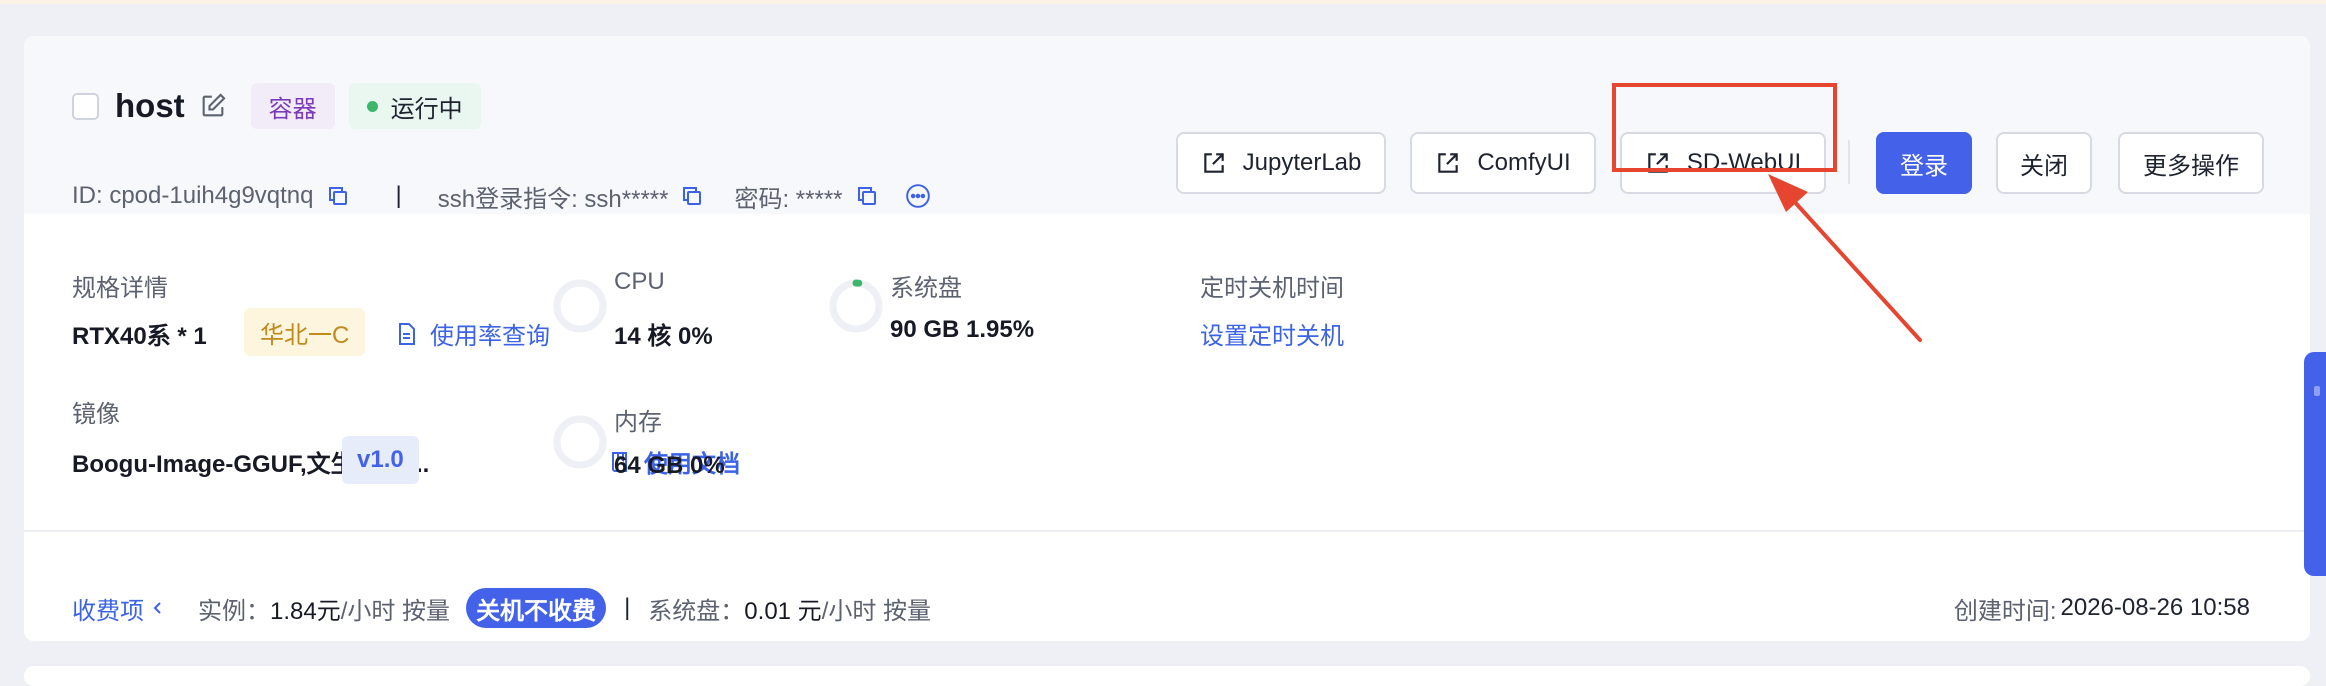 Image resolution: width=2326 pixels, height=686 pixels. What do you see at coordinates (1167, 531) in the screenshot?
I see `footer-divider` at bounding box center [1167, 531].